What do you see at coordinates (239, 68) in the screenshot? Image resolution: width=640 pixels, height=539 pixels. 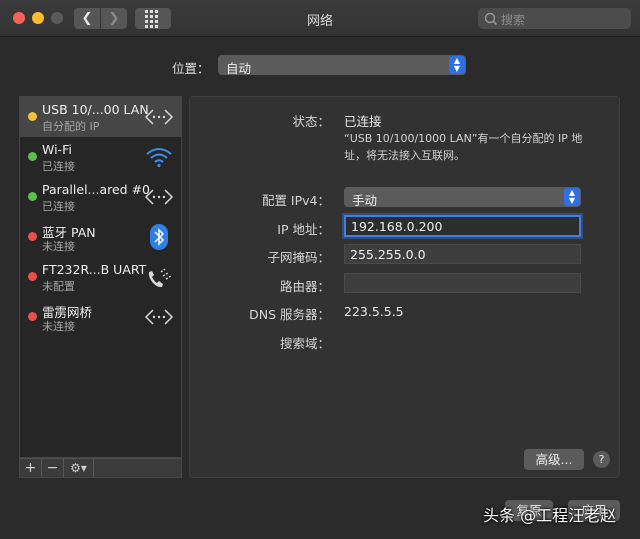 I see `location-value: 自动` at bounding box center [239, 68].